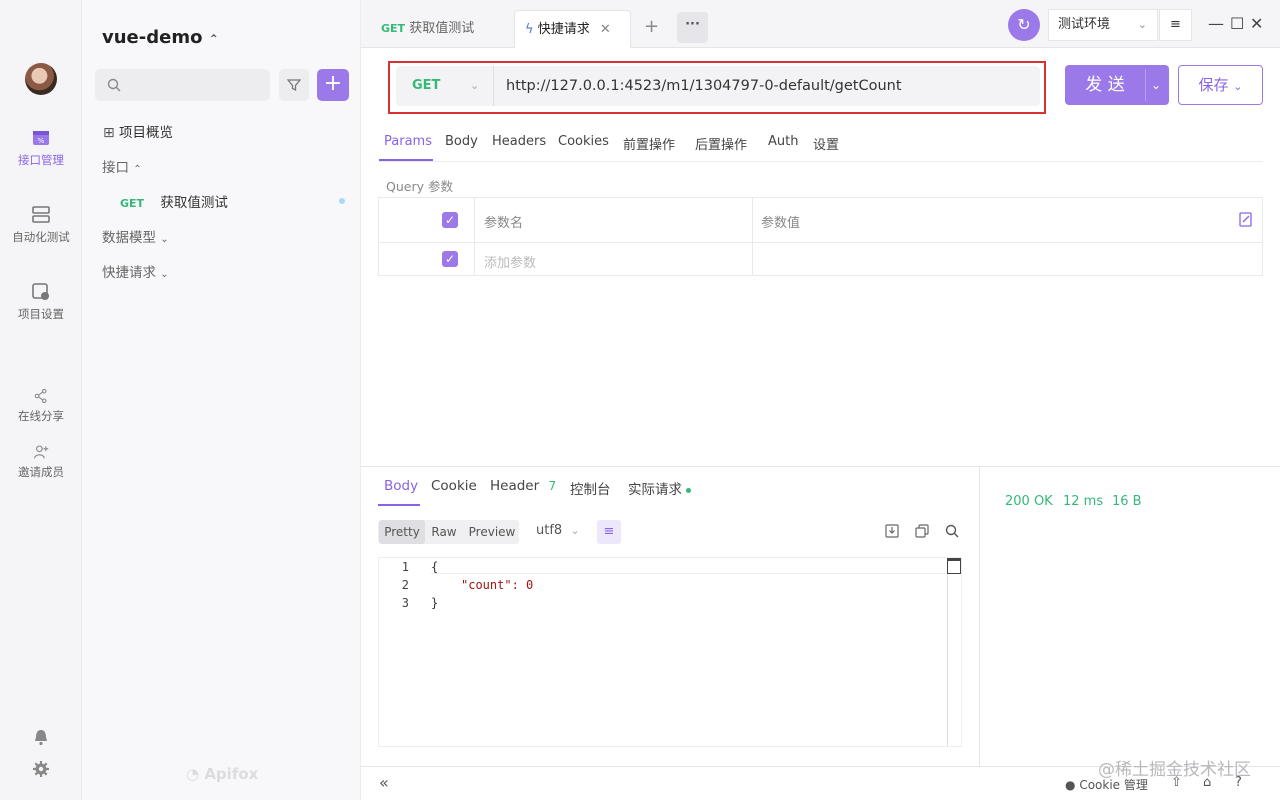 The height and width of the screenshot is (800, 1280). Describe the element at coordinates (922, 531) in the screenshot. I see `copy-icon` at that location.